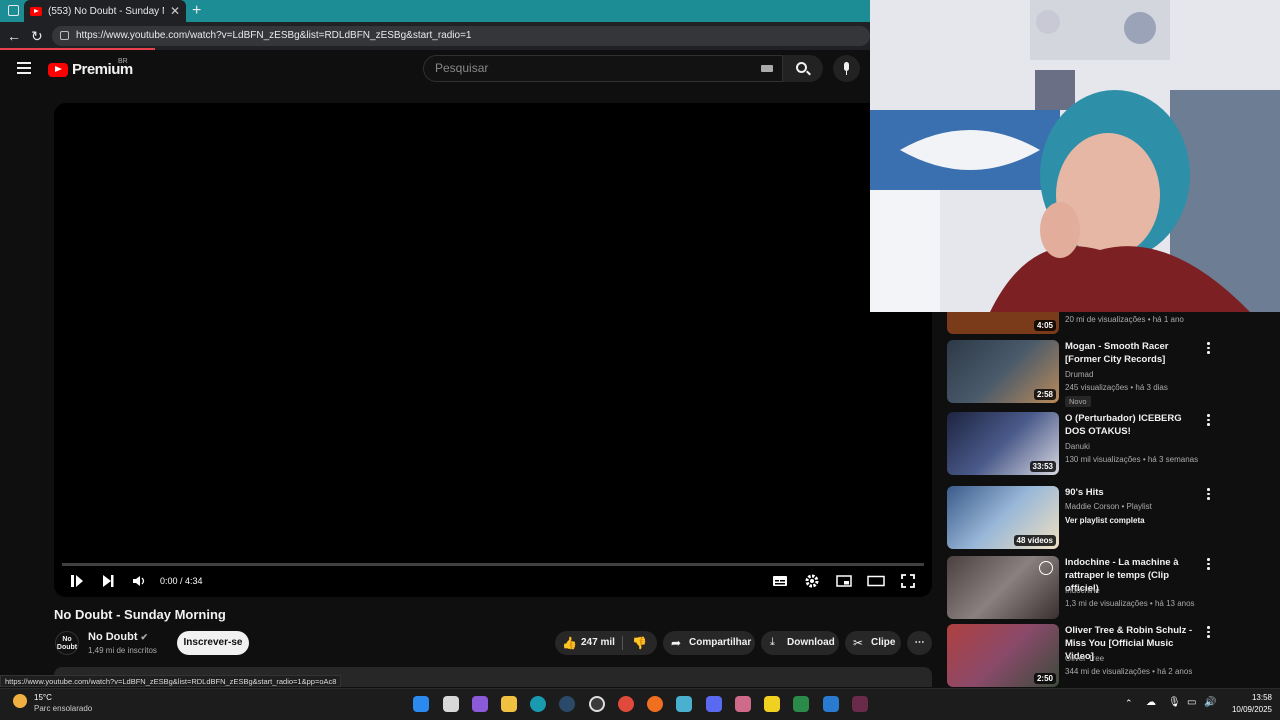 The image size is (1280, 720). Describe the element at coordinates (451, 704) in the screenshot. I see `task-view-icon` at that location.